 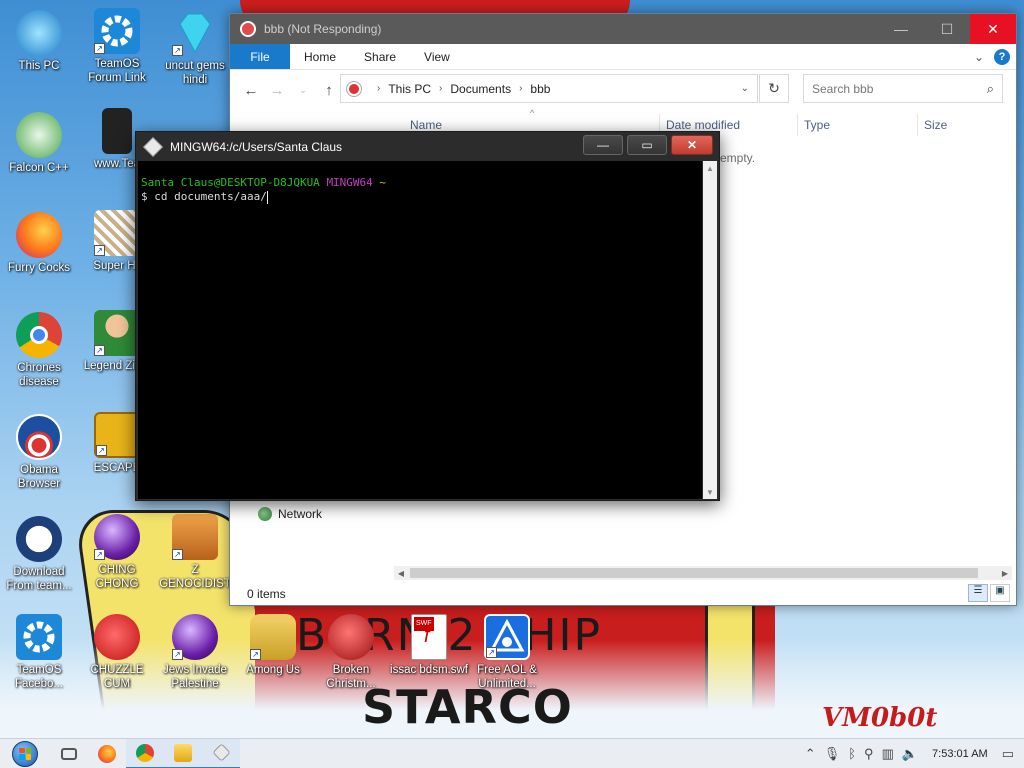 I want to click on breadcrumb-bbb: bbb, so click(x=540, y=89).